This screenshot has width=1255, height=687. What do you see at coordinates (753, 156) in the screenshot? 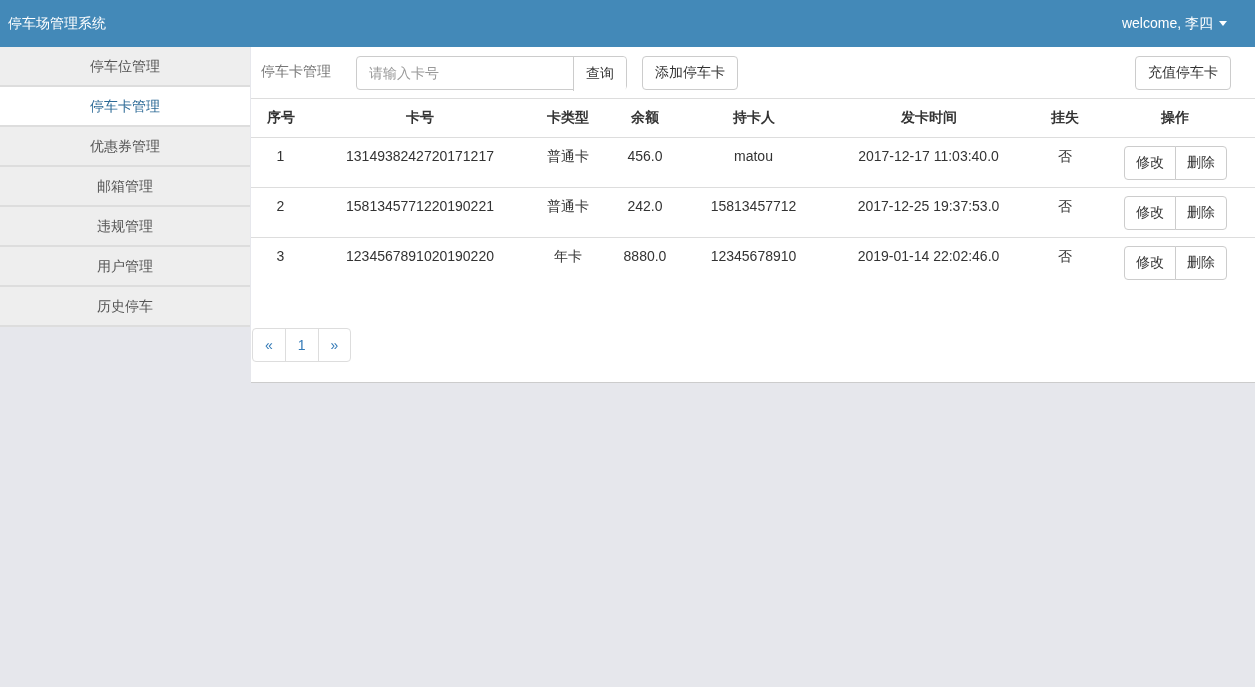
I see `table-cell: matou` at bounding box center [753, 156].